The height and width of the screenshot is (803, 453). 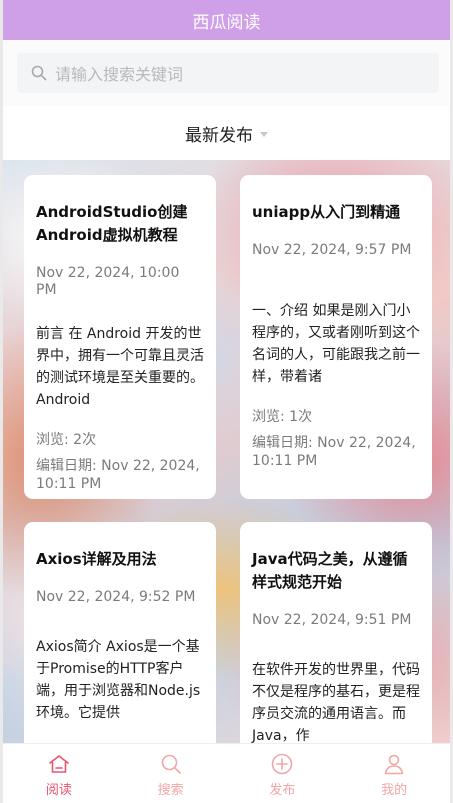 I want to click on app-title: 西瓜阅读, so click(x=226, y=22).